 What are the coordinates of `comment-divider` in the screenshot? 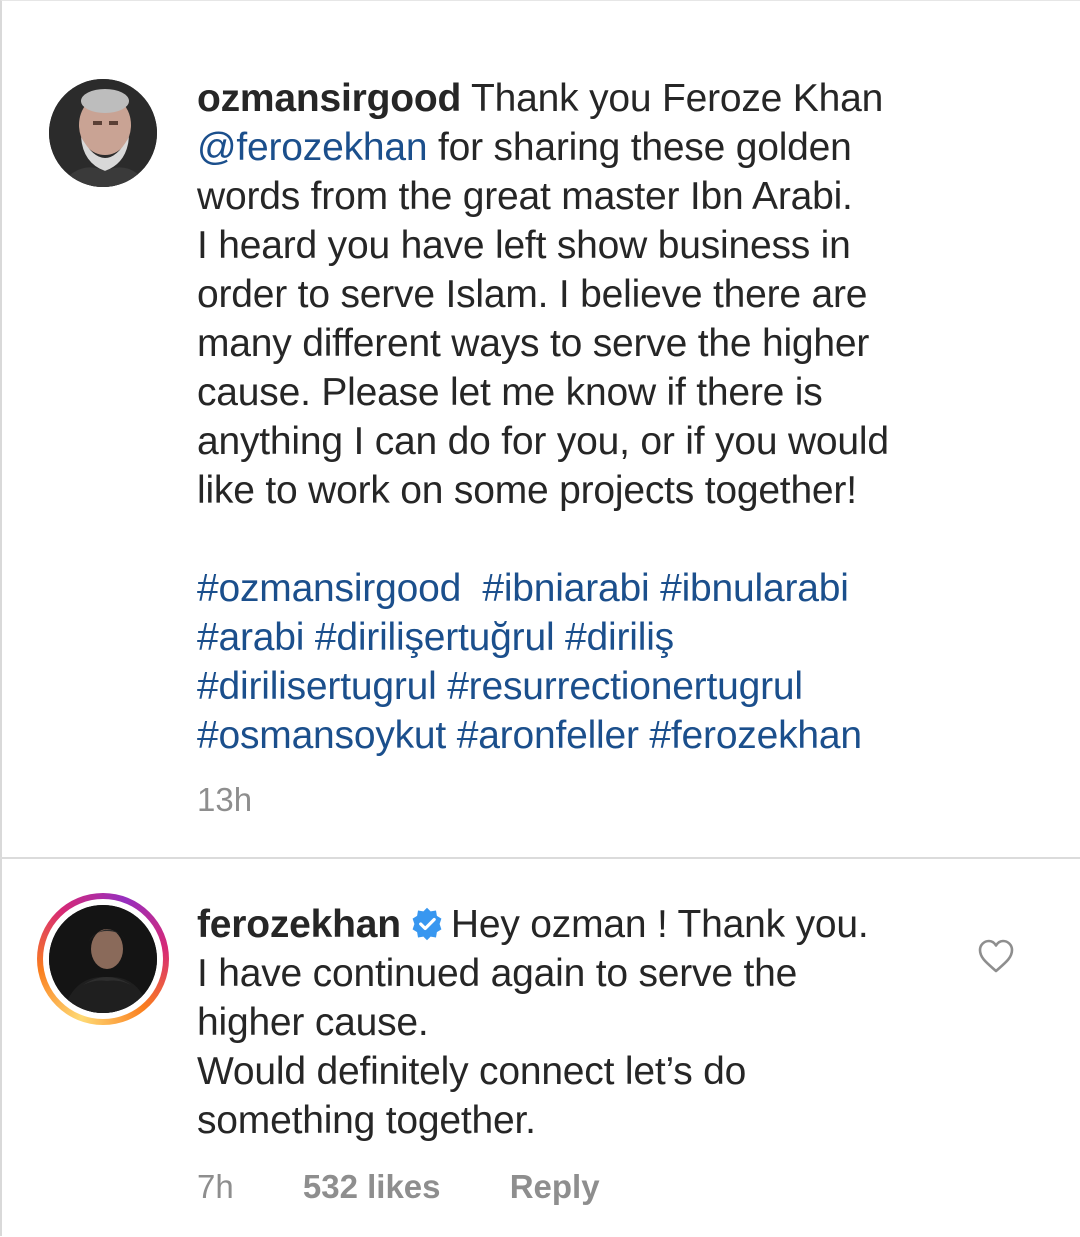 It's located at (540, 858).